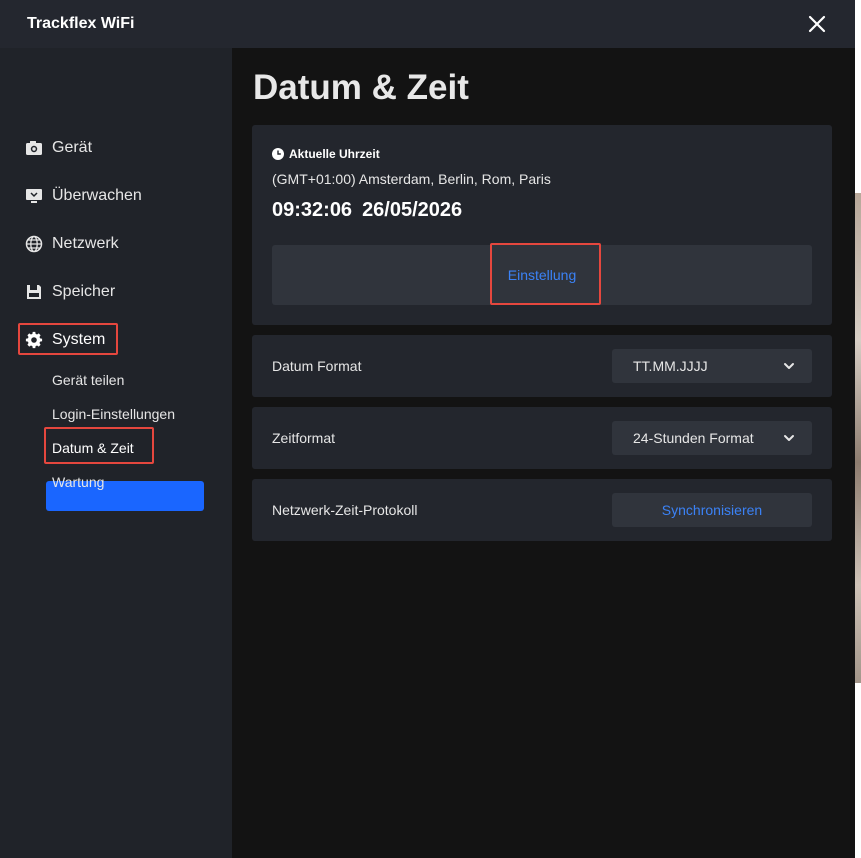 Image resolution: width=861 pixels, height=858 pixels. What do you see at coordinates (33, 196) in the screenshot?
I see `monitor-icon` at bounding box center [33, 196].